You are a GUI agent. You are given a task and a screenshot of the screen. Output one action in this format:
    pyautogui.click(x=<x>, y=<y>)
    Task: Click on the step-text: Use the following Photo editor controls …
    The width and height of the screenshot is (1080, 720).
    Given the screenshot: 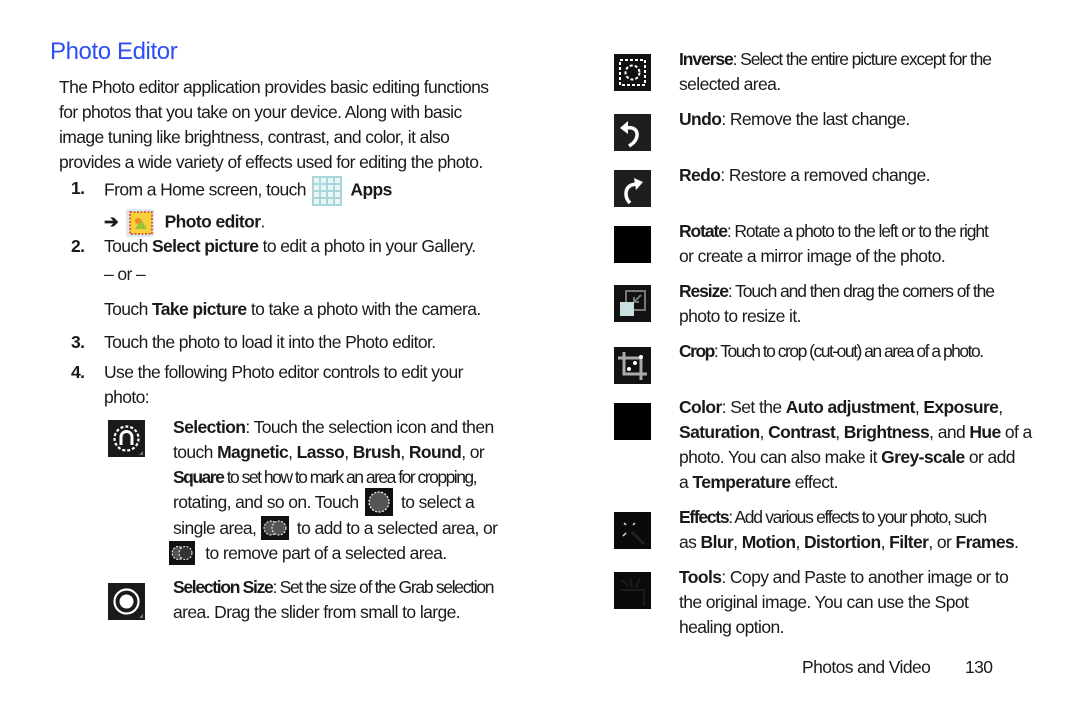 What is the action you would take?
    pyautogui.click(x=283, y=372)
    